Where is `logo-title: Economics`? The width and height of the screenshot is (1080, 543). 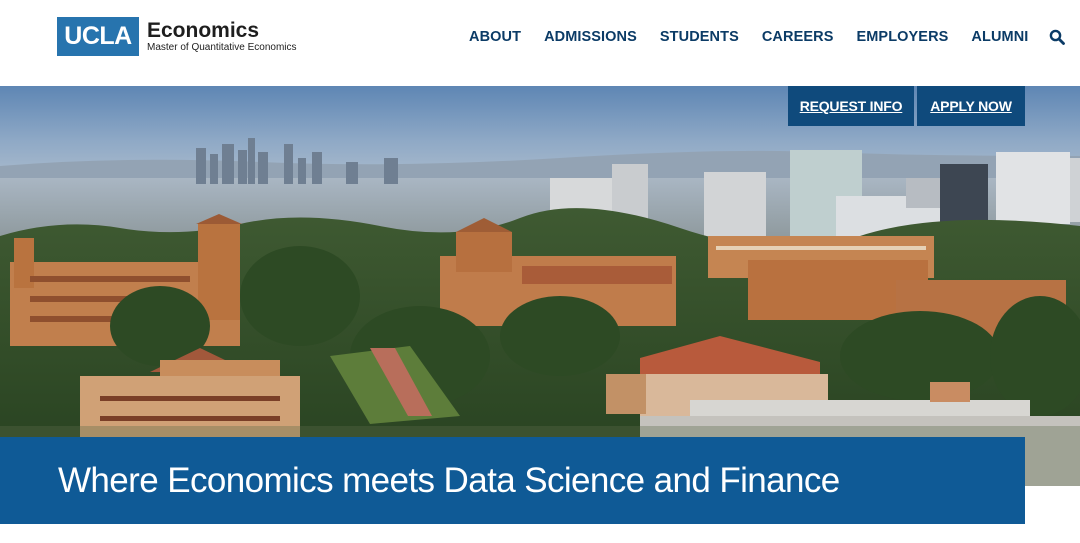 logo-title: Economics is located at coordinates (203, 30).